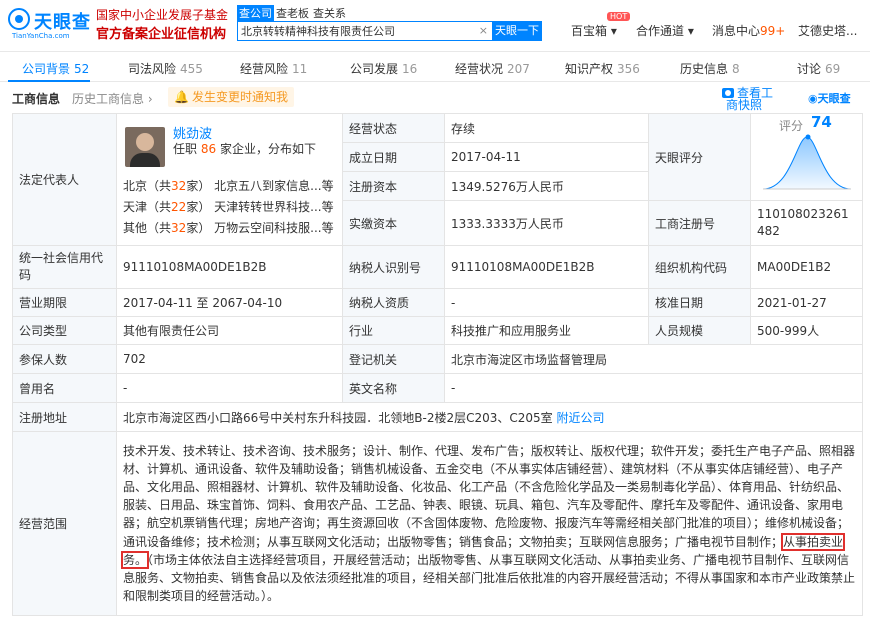 This screenshot has width=870, height=622. I want to click on history-link: 历史工商信息 ›, so click(112, 98).